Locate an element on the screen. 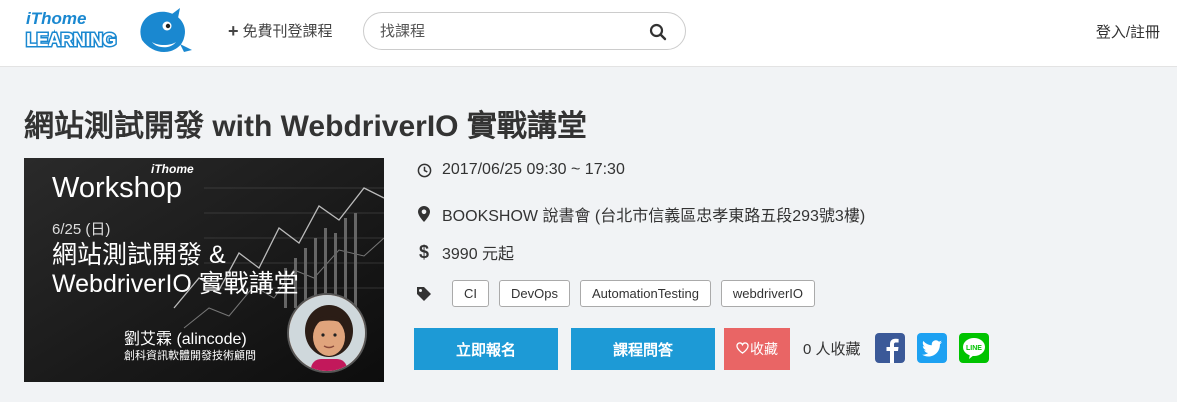 This screenshot has width=1177, height=402. search-box is located at coordinates (524, 31).